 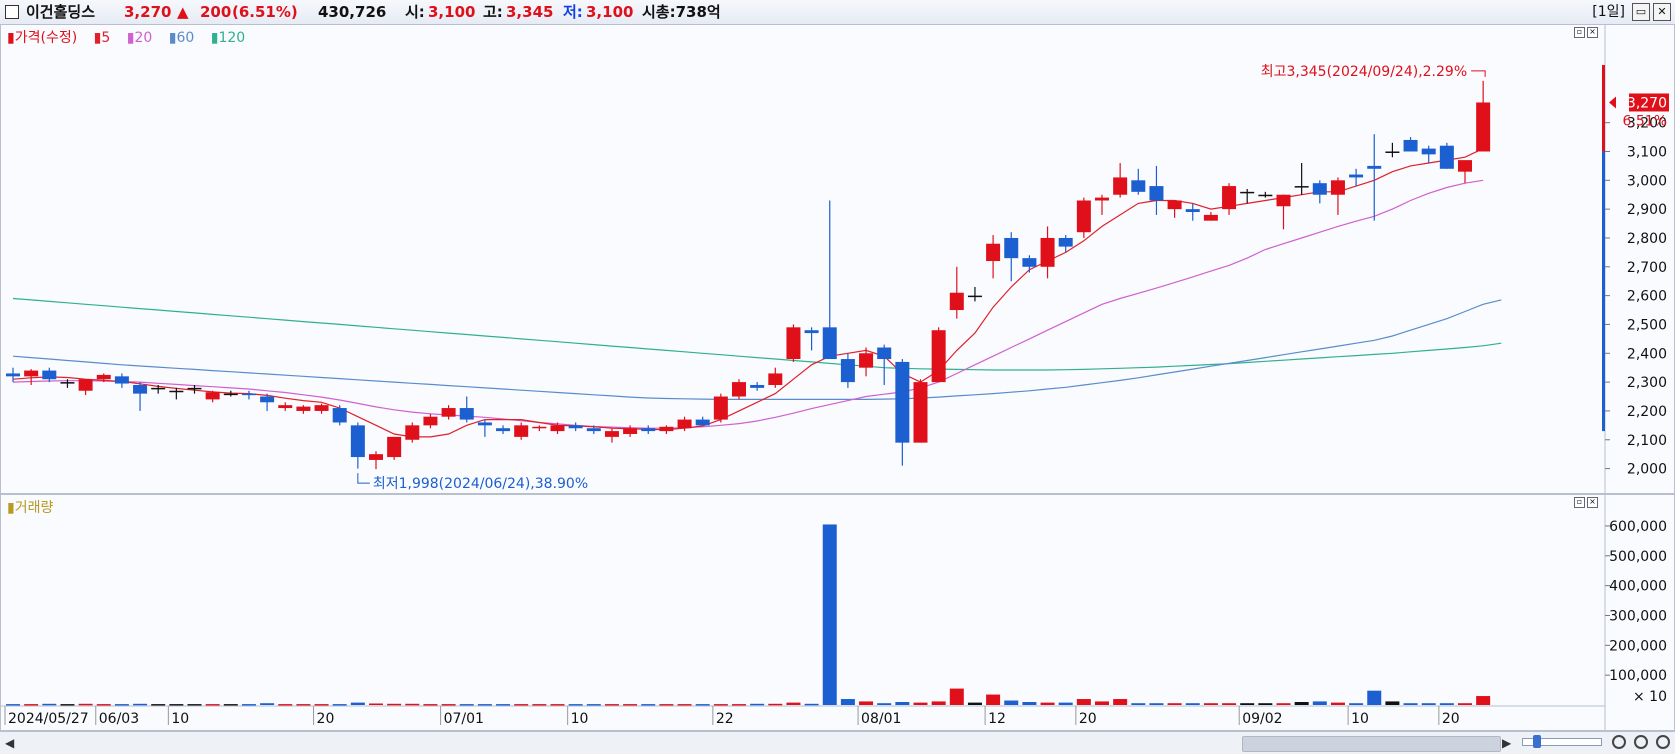 What do you see at coordinates (9, 743) in the screenshot?
I see `scroll-left-icon: ◀` at bounding box center [9, 743].